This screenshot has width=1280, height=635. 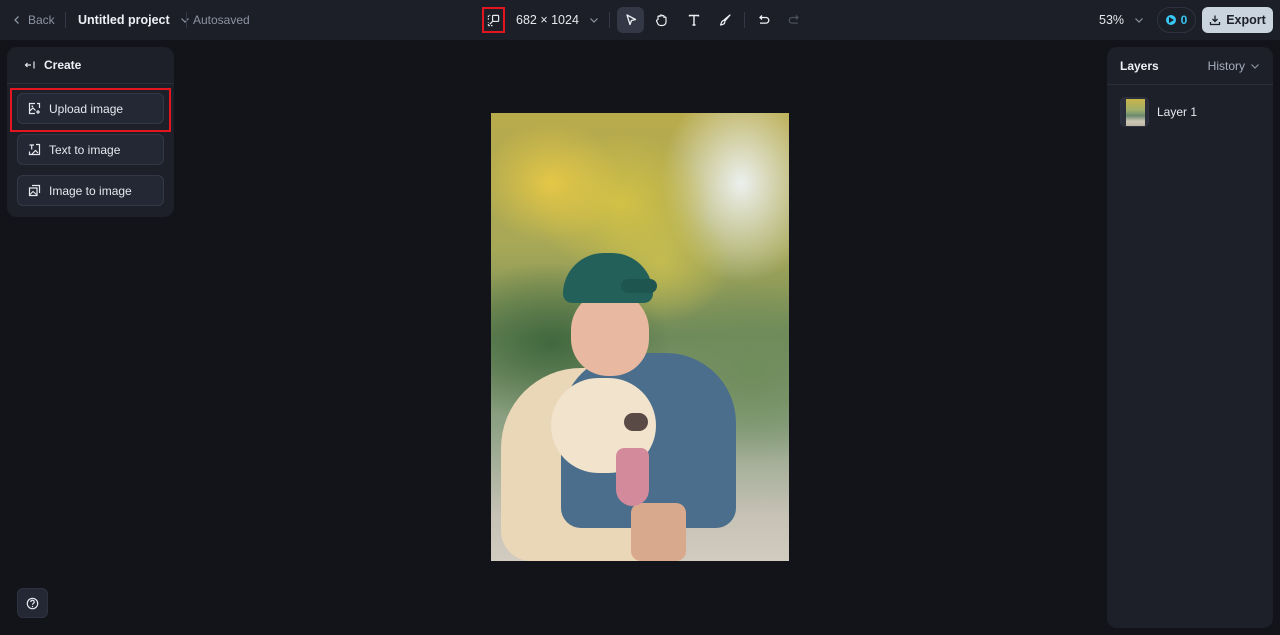 What do you see at coordinates (1246, 20) in the screenshot?
I see `export-label: Export` at bounding box center [1246, 20].